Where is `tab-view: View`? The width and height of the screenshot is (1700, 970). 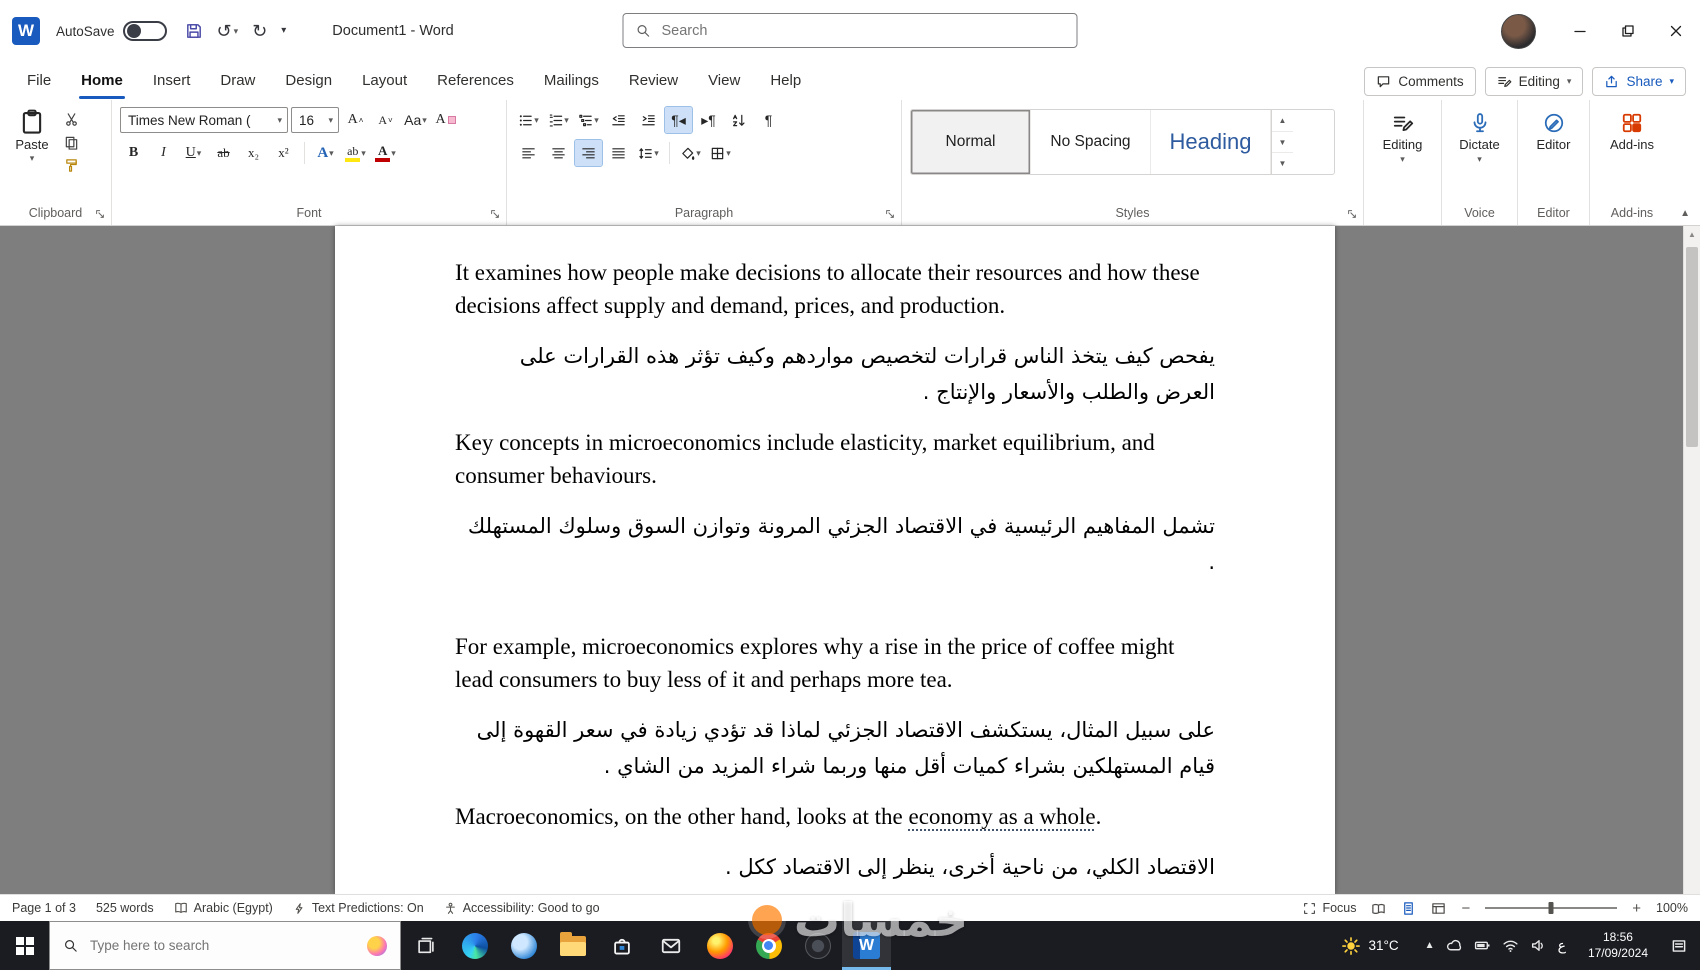 tab-view: View is located at coordinates (724, 81).